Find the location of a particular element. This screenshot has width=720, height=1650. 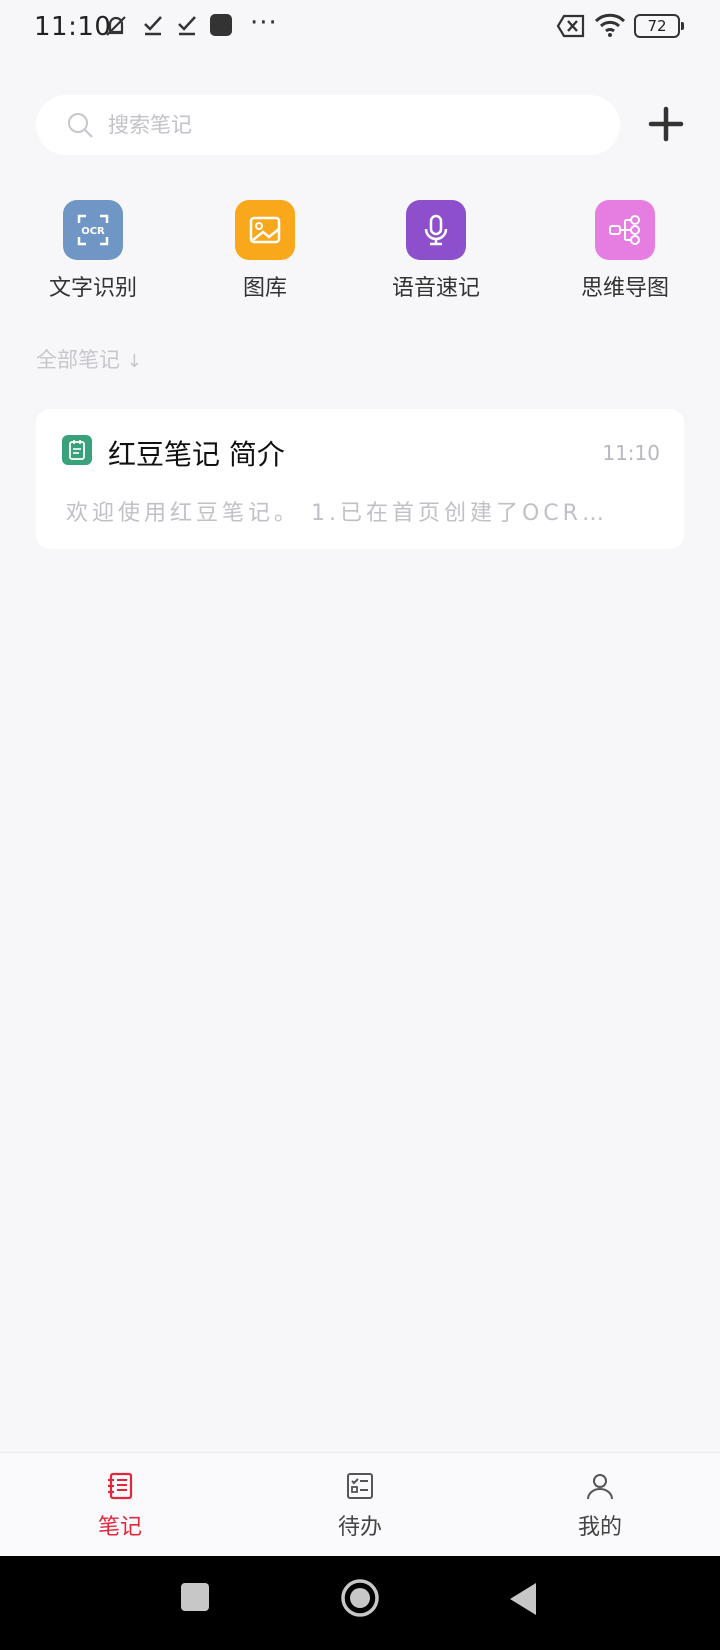

ocr-icon: OCR is located at coordinates (93, 230).